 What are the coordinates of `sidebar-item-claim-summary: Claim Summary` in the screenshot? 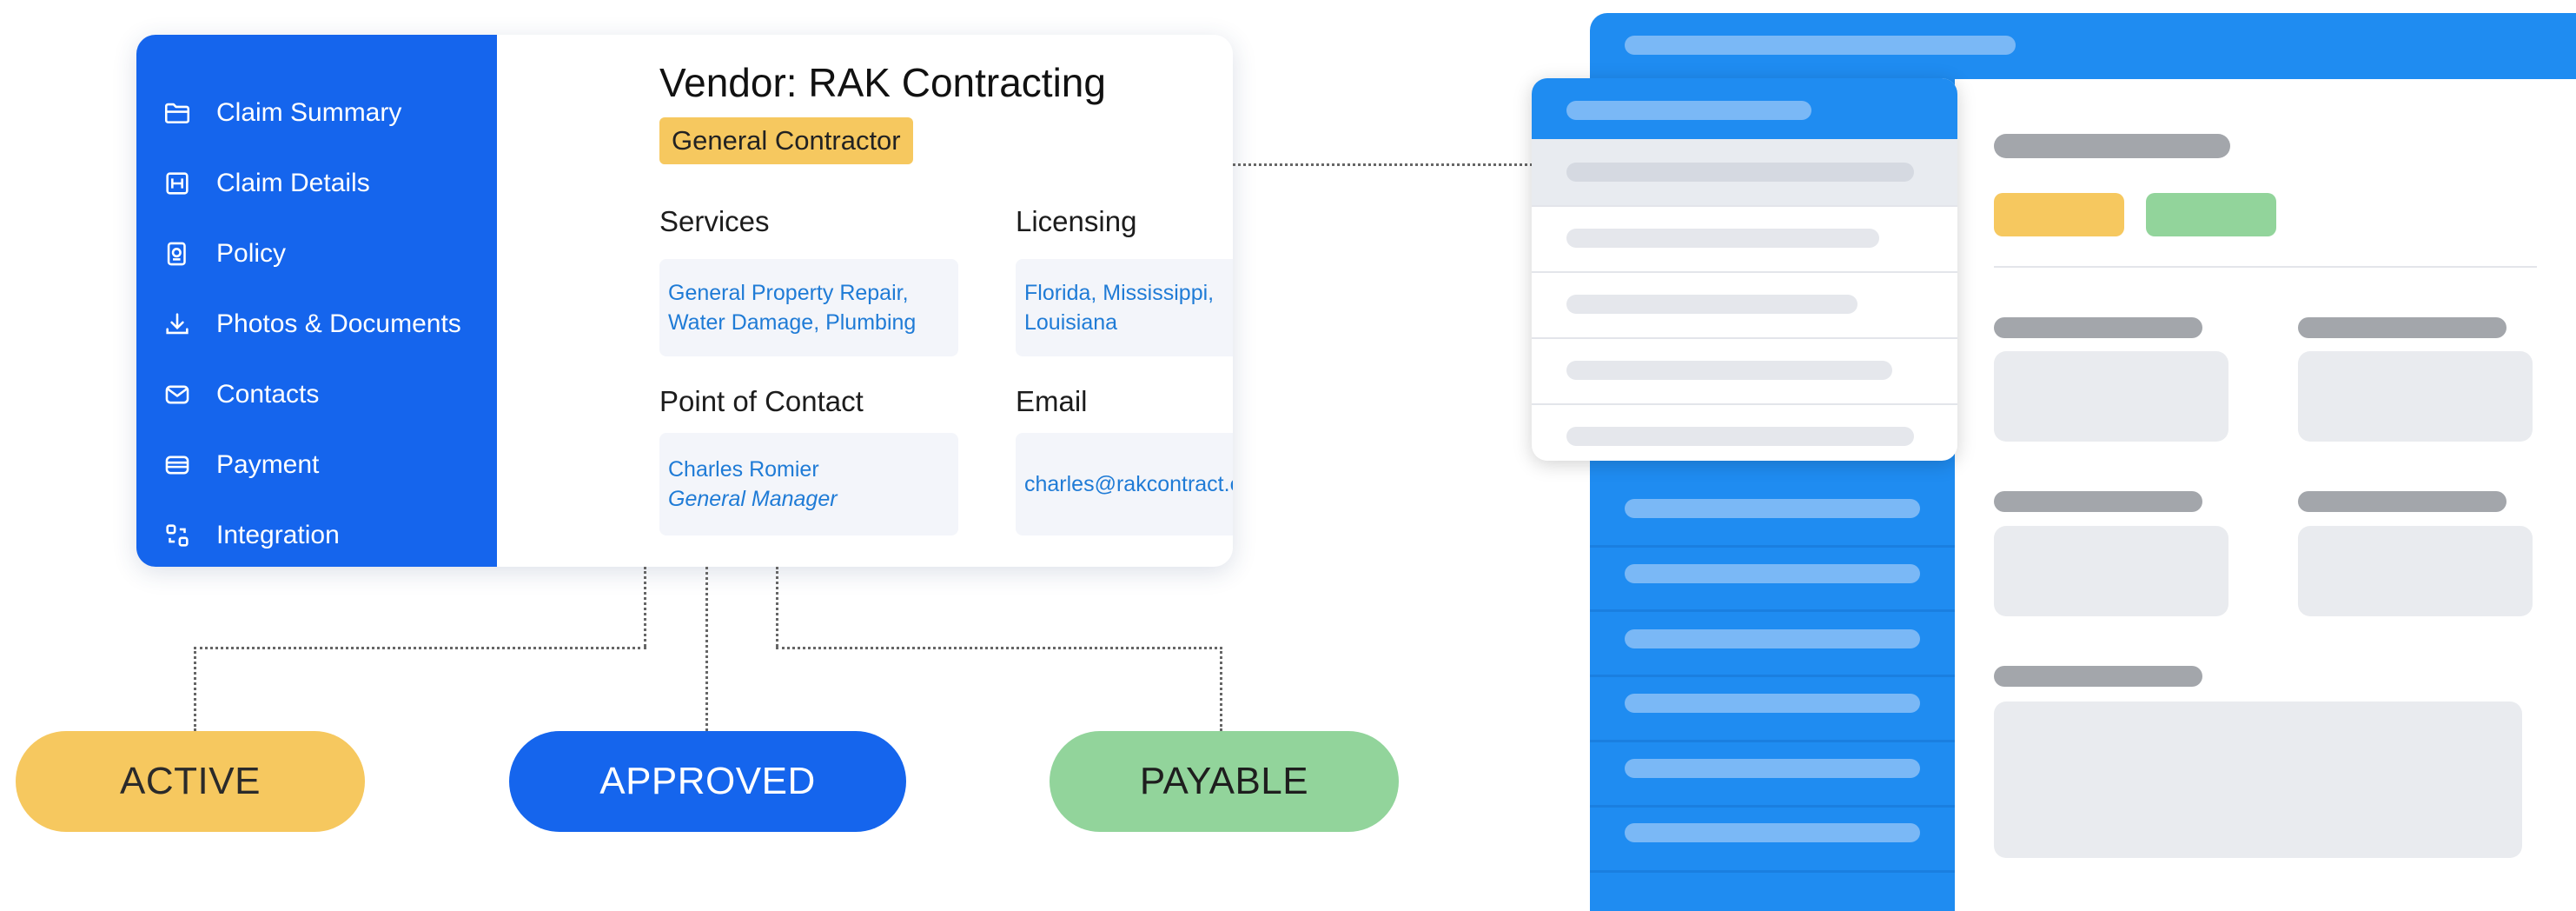 It's located at (281, 113).